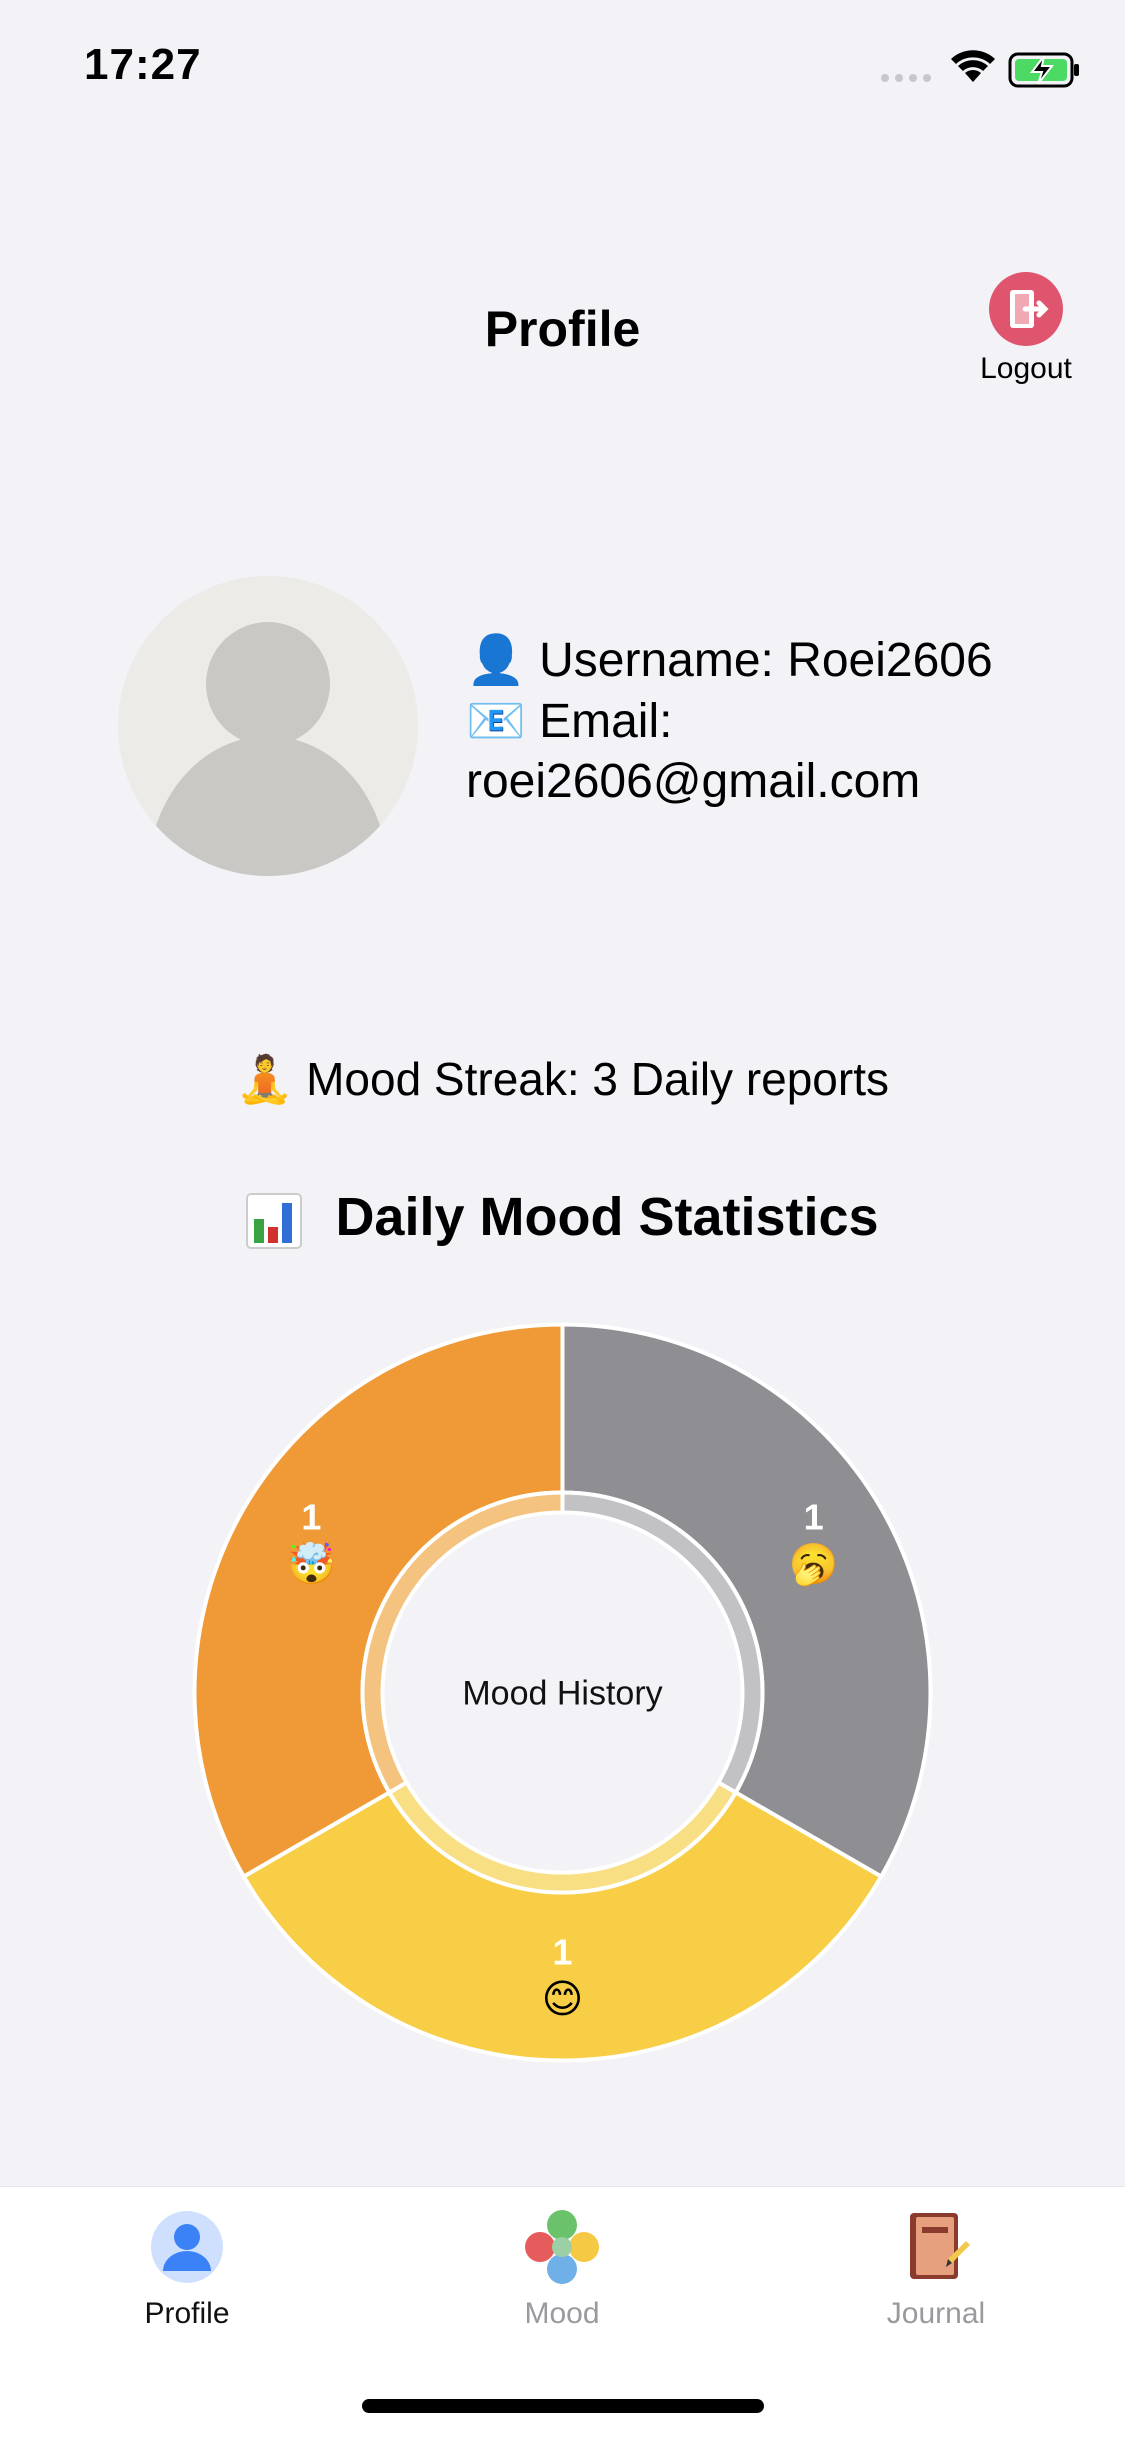 The height and width of the screenshot is (2437, 1125). I want to click on meditation-icon: 🧘, so click(265, 1079).